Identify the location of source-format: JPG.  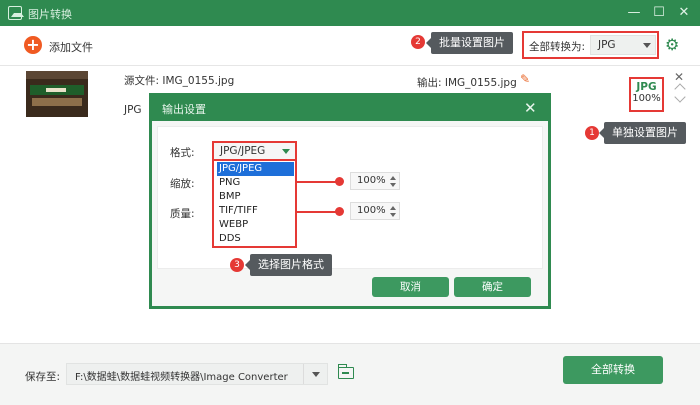
(133, 110).